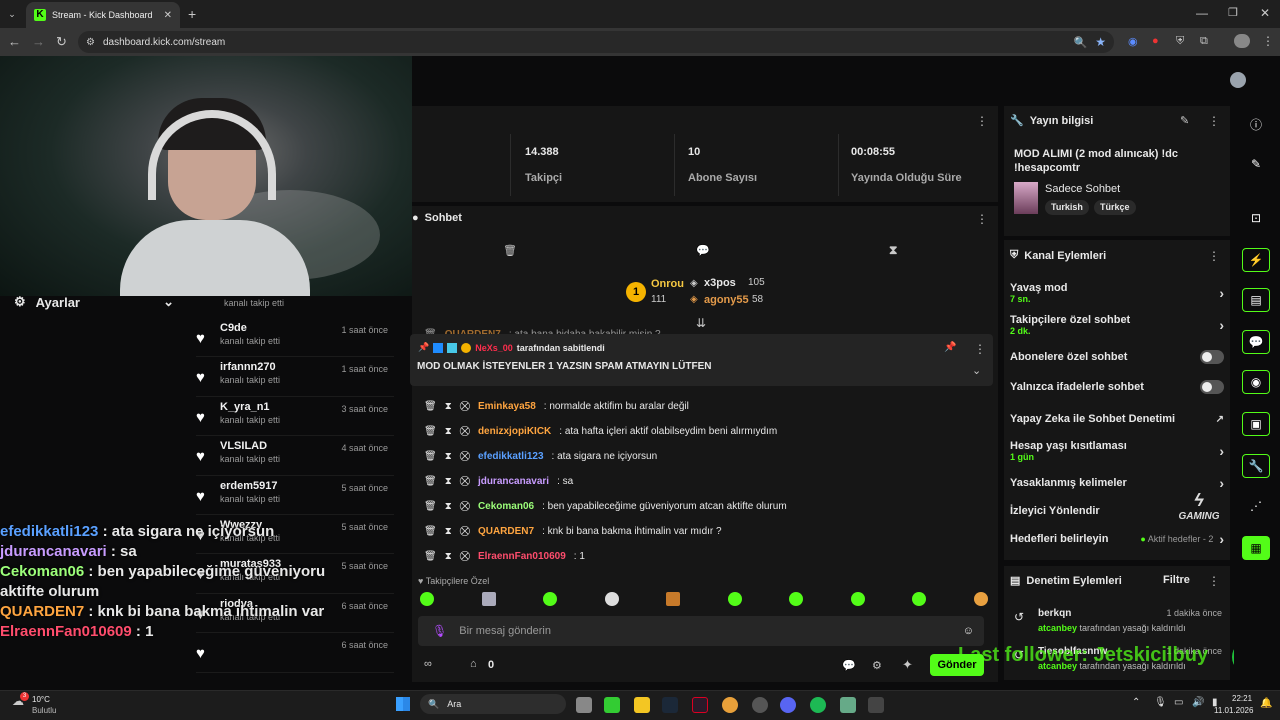 This screenshot has width=1280, height=720. Describe the element at coordinates (38, 41) in the screenshot. I see `forward-icon: →` at that location.